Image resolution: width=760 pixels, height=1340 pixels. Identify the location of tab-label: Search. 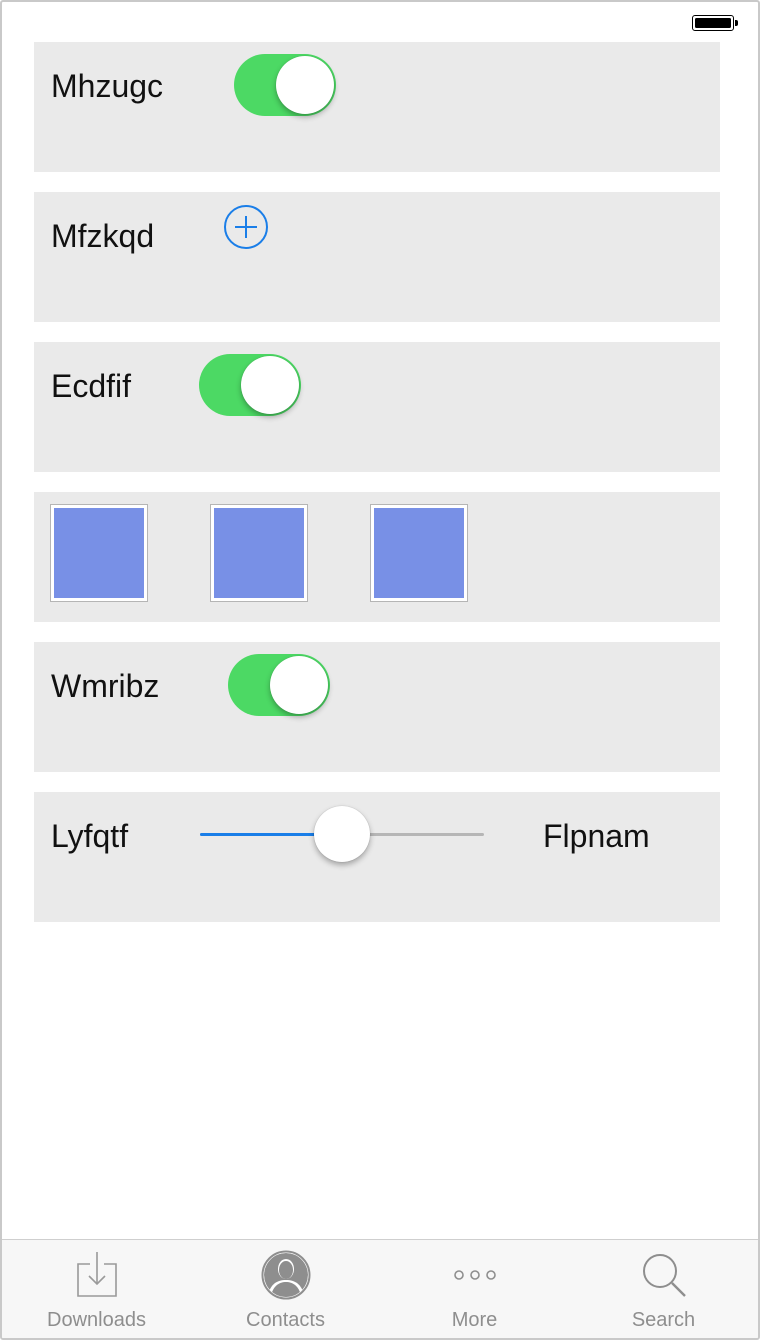
(663, 1320).